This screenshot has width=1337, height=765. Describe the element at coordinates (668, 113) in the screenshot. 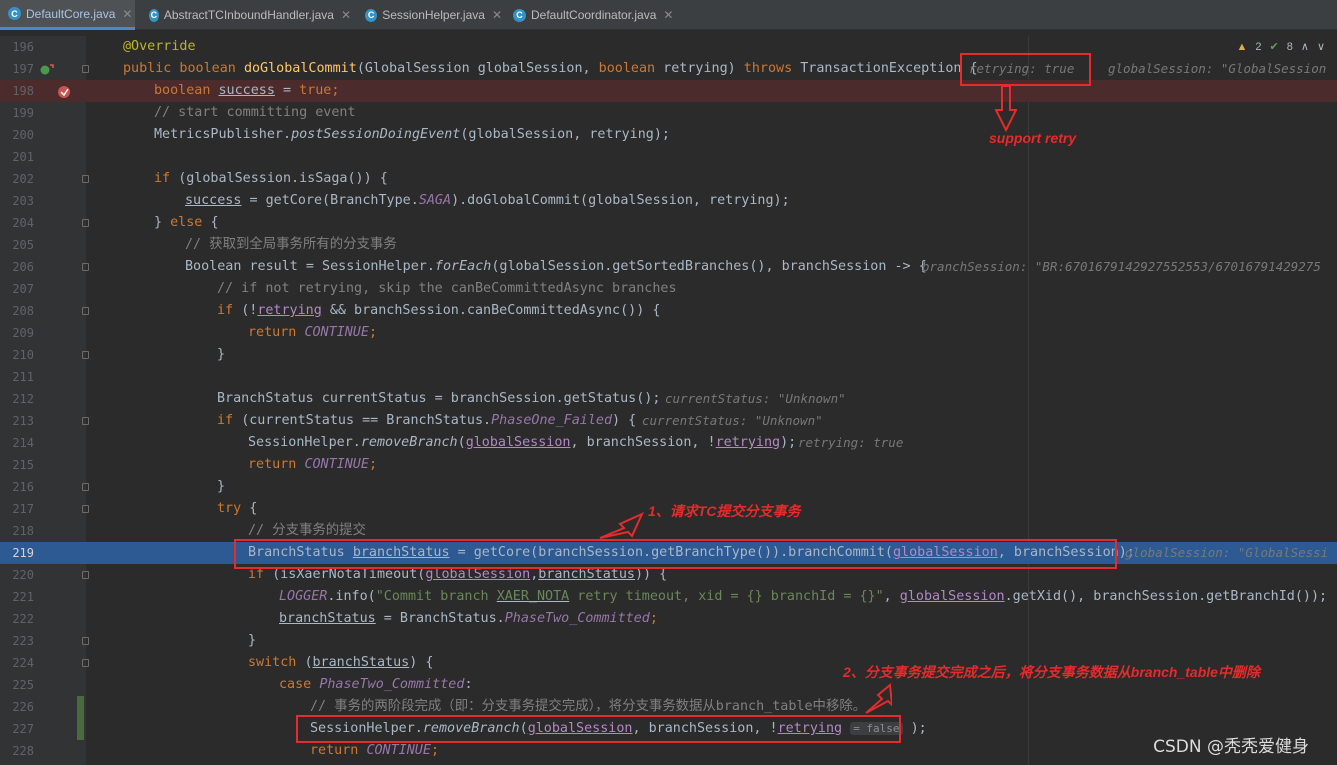

I see `code-line: 199 // start committing event` at that location.